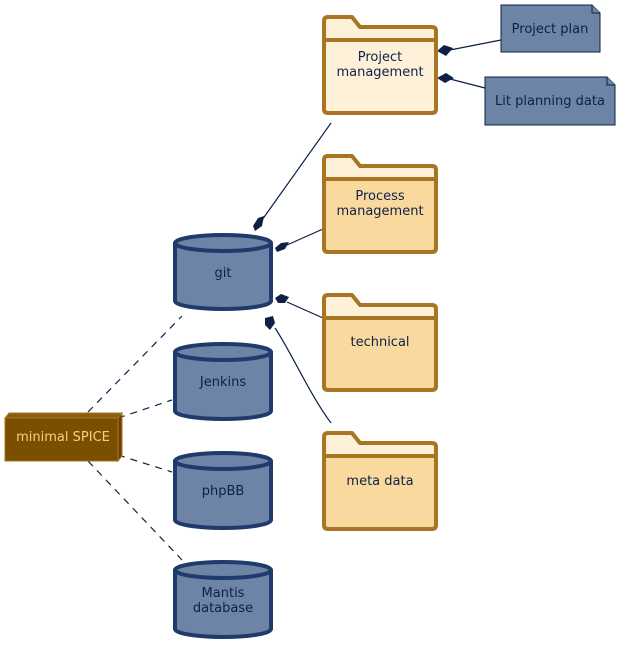  I want to click on database-label: Mantis, so click(223, 593).